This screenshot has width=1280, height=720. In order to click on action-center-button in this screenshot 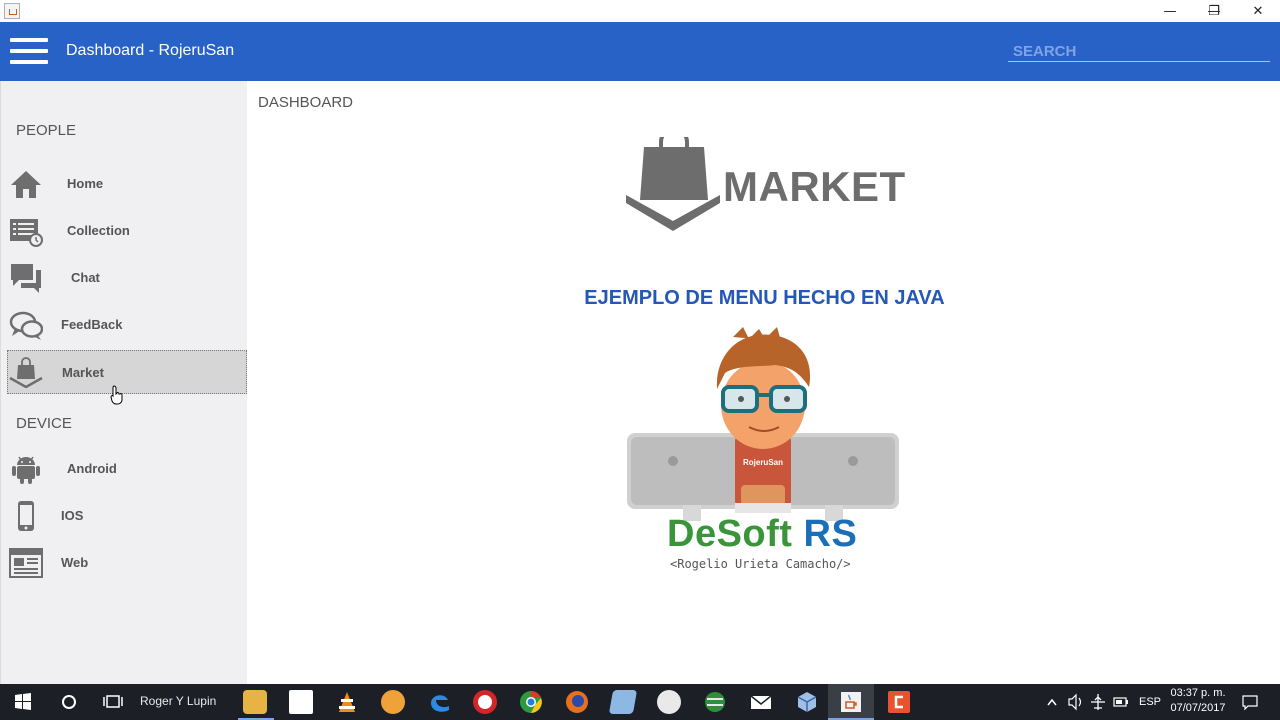, I will do `click(1250, 702)`.